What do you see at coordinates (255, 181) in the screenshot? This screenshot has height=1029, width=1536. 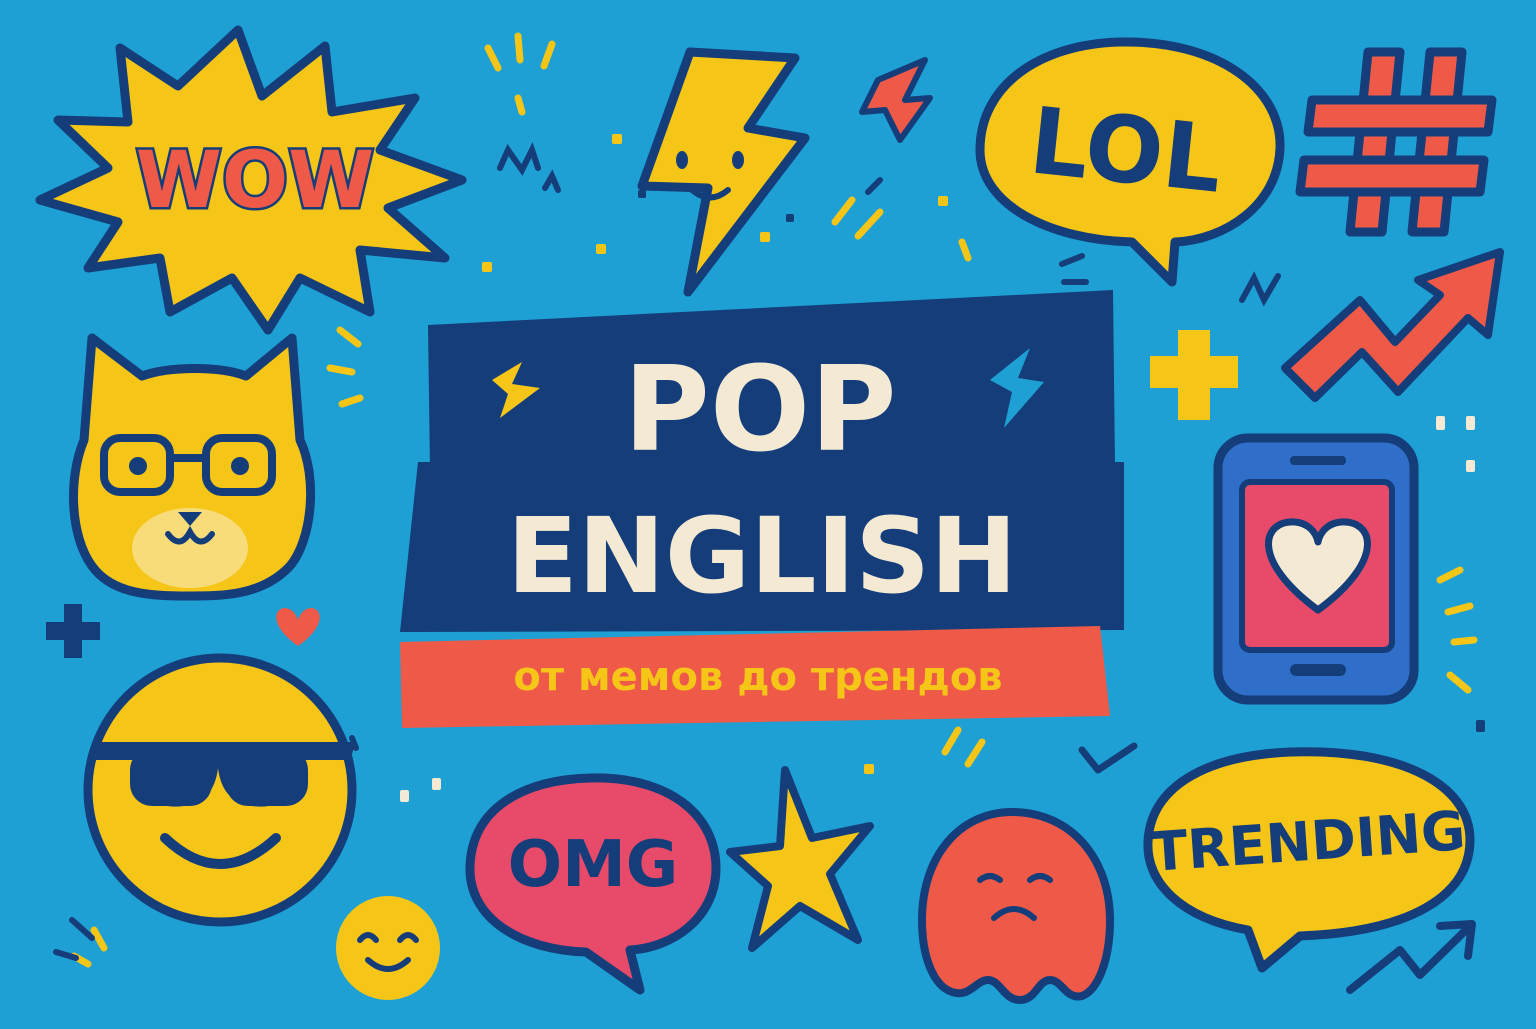 I see `wow-text: WOW` at bounding box center [255, 181].